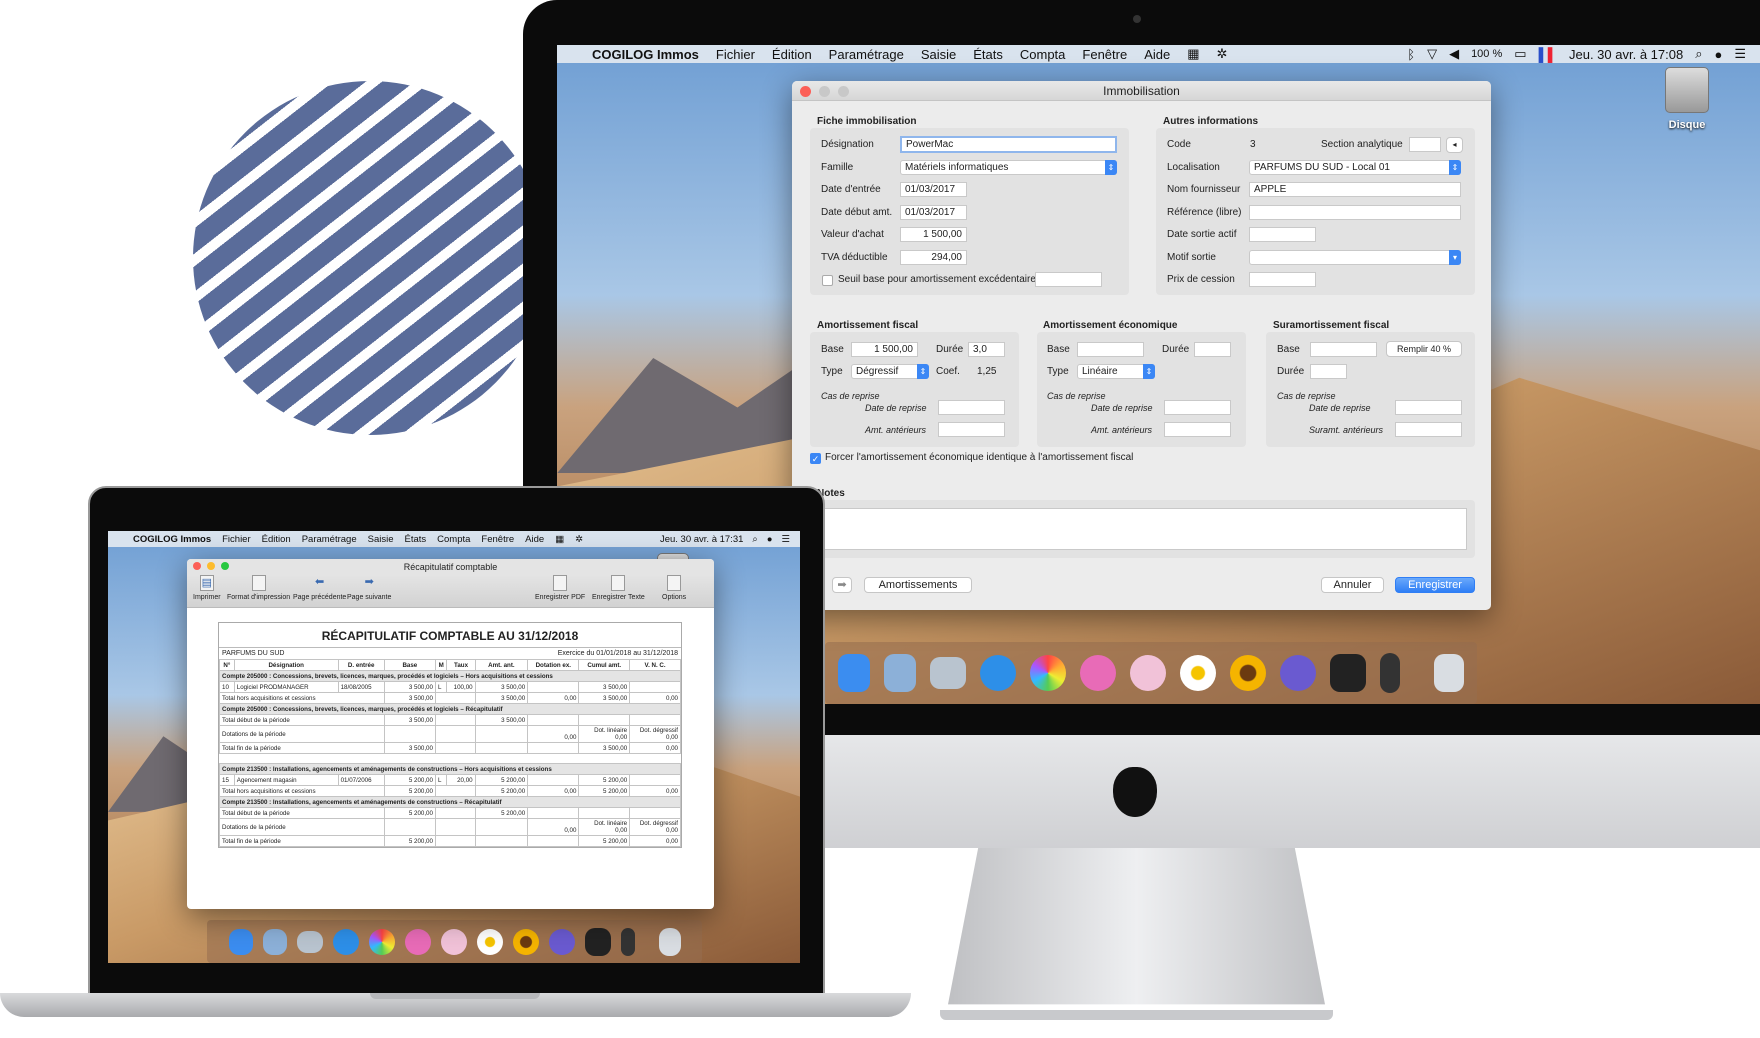 Image resolution: width=1760 pixels, height=1038 pixels. Describe the element at coordinates (319, 588) in the screenshot. I see `page-precedente-button: ⬅ Page précédente` at that location.